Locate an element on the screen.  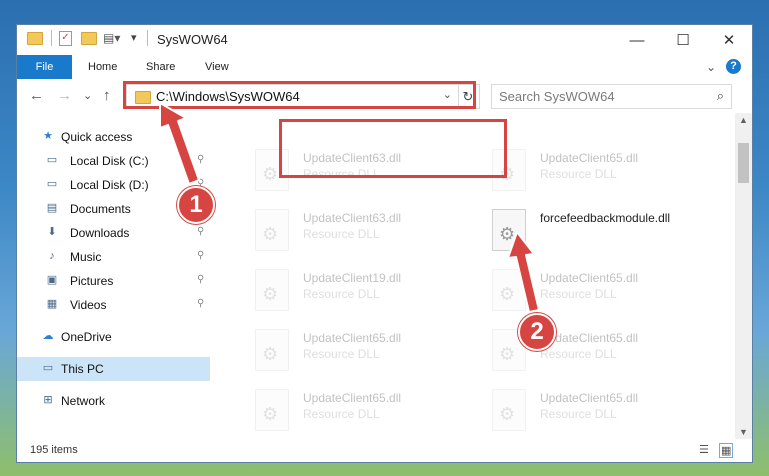
step-1-badge: 1 is located at coordinates (196, 205).